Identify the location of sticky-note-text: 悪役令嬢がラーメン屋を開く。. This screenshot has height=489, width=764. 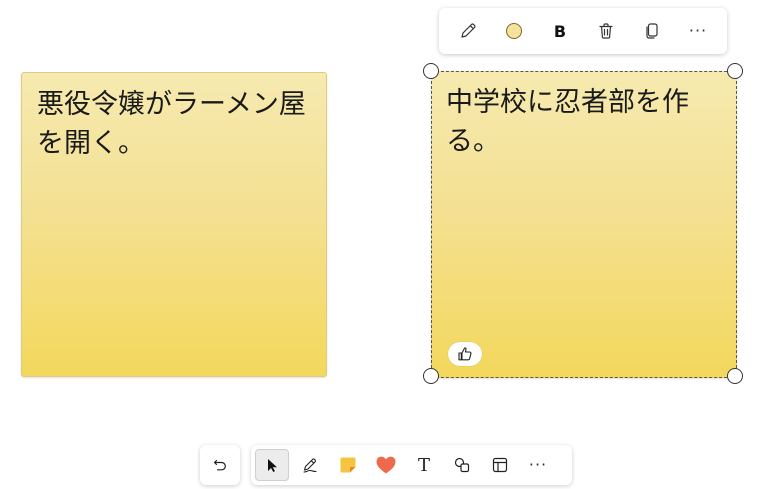
(174, 124).